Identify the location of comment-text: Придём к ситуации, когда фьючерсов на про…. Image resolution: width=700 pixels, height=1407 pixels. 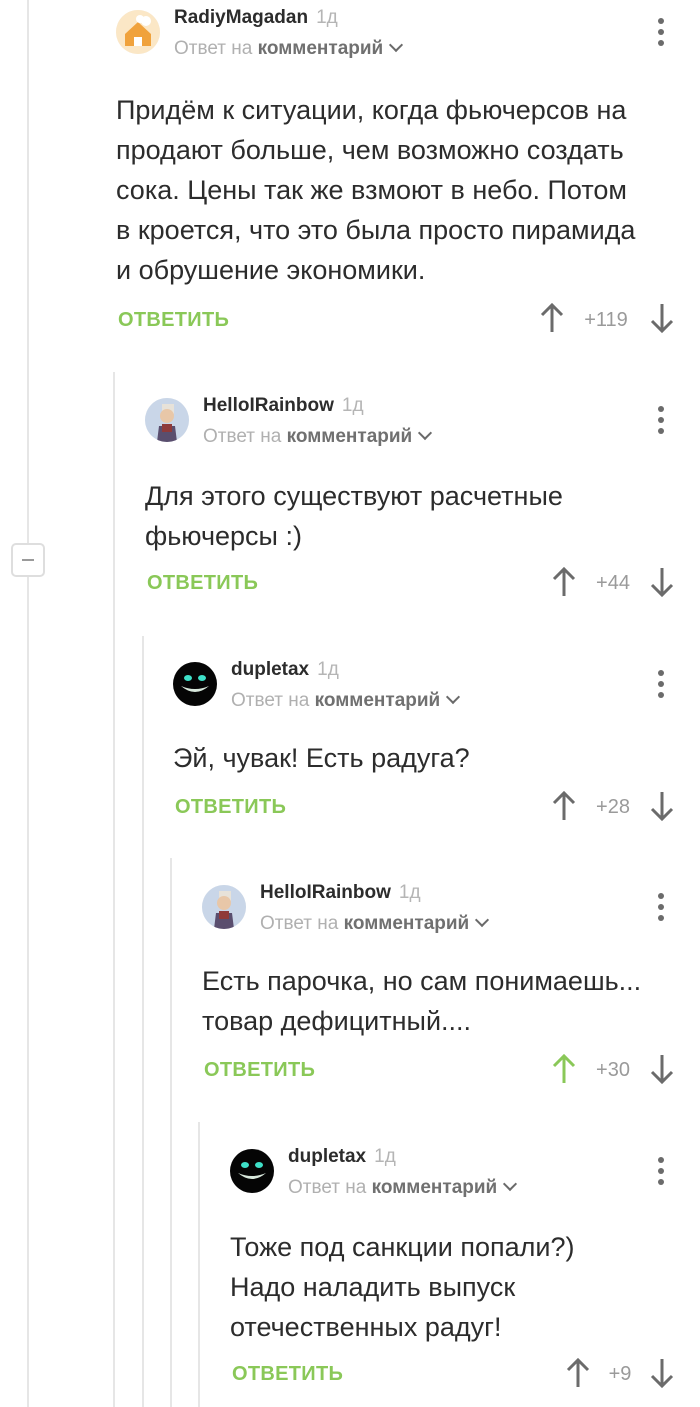
(376, 190).